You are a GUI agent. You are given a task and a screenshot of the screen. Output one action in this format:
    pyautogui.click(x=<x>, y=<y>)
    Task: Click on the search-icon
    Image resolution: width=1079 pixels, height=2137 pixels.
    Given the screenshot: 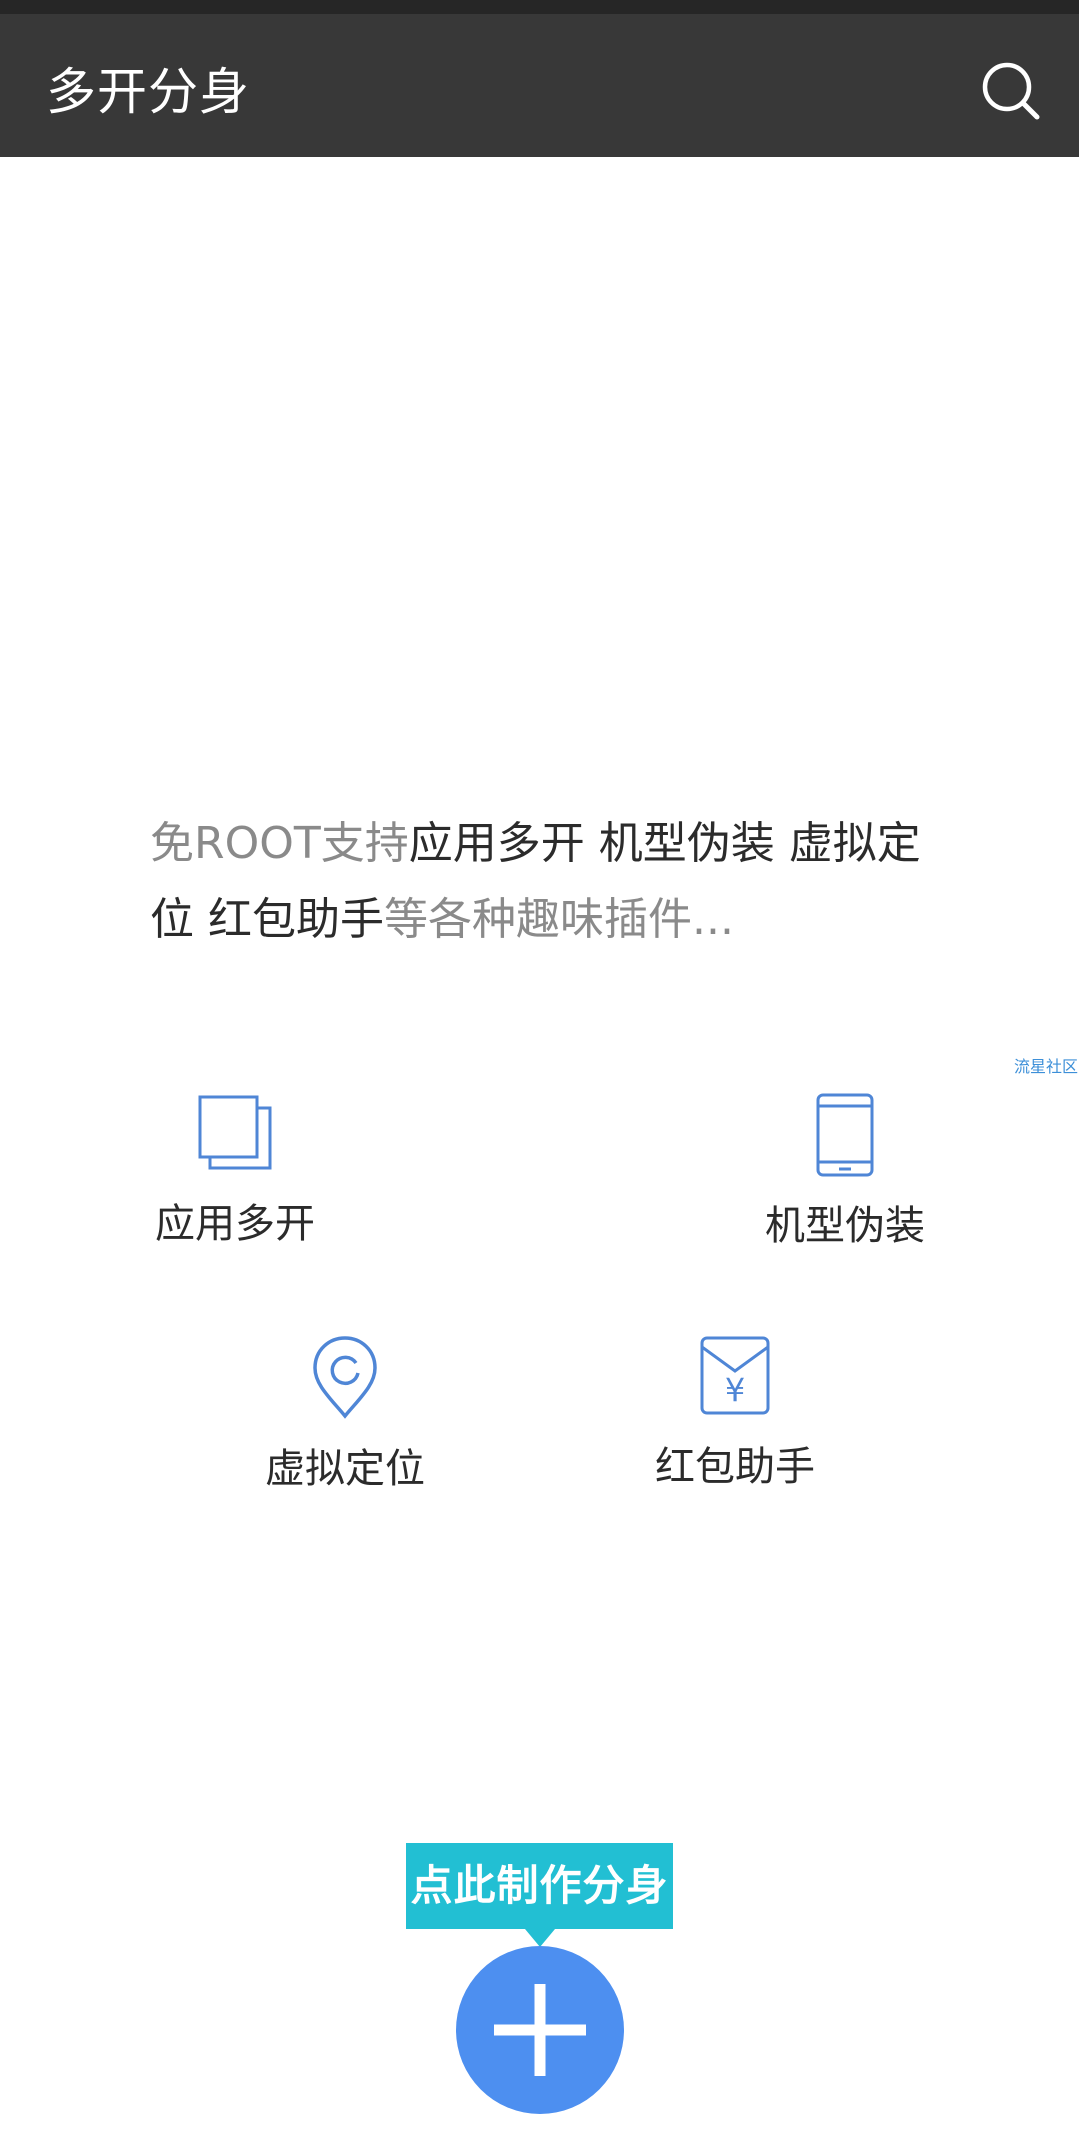 What is the action you would take?
    pyautogui.click(x=1011, y=91)
    